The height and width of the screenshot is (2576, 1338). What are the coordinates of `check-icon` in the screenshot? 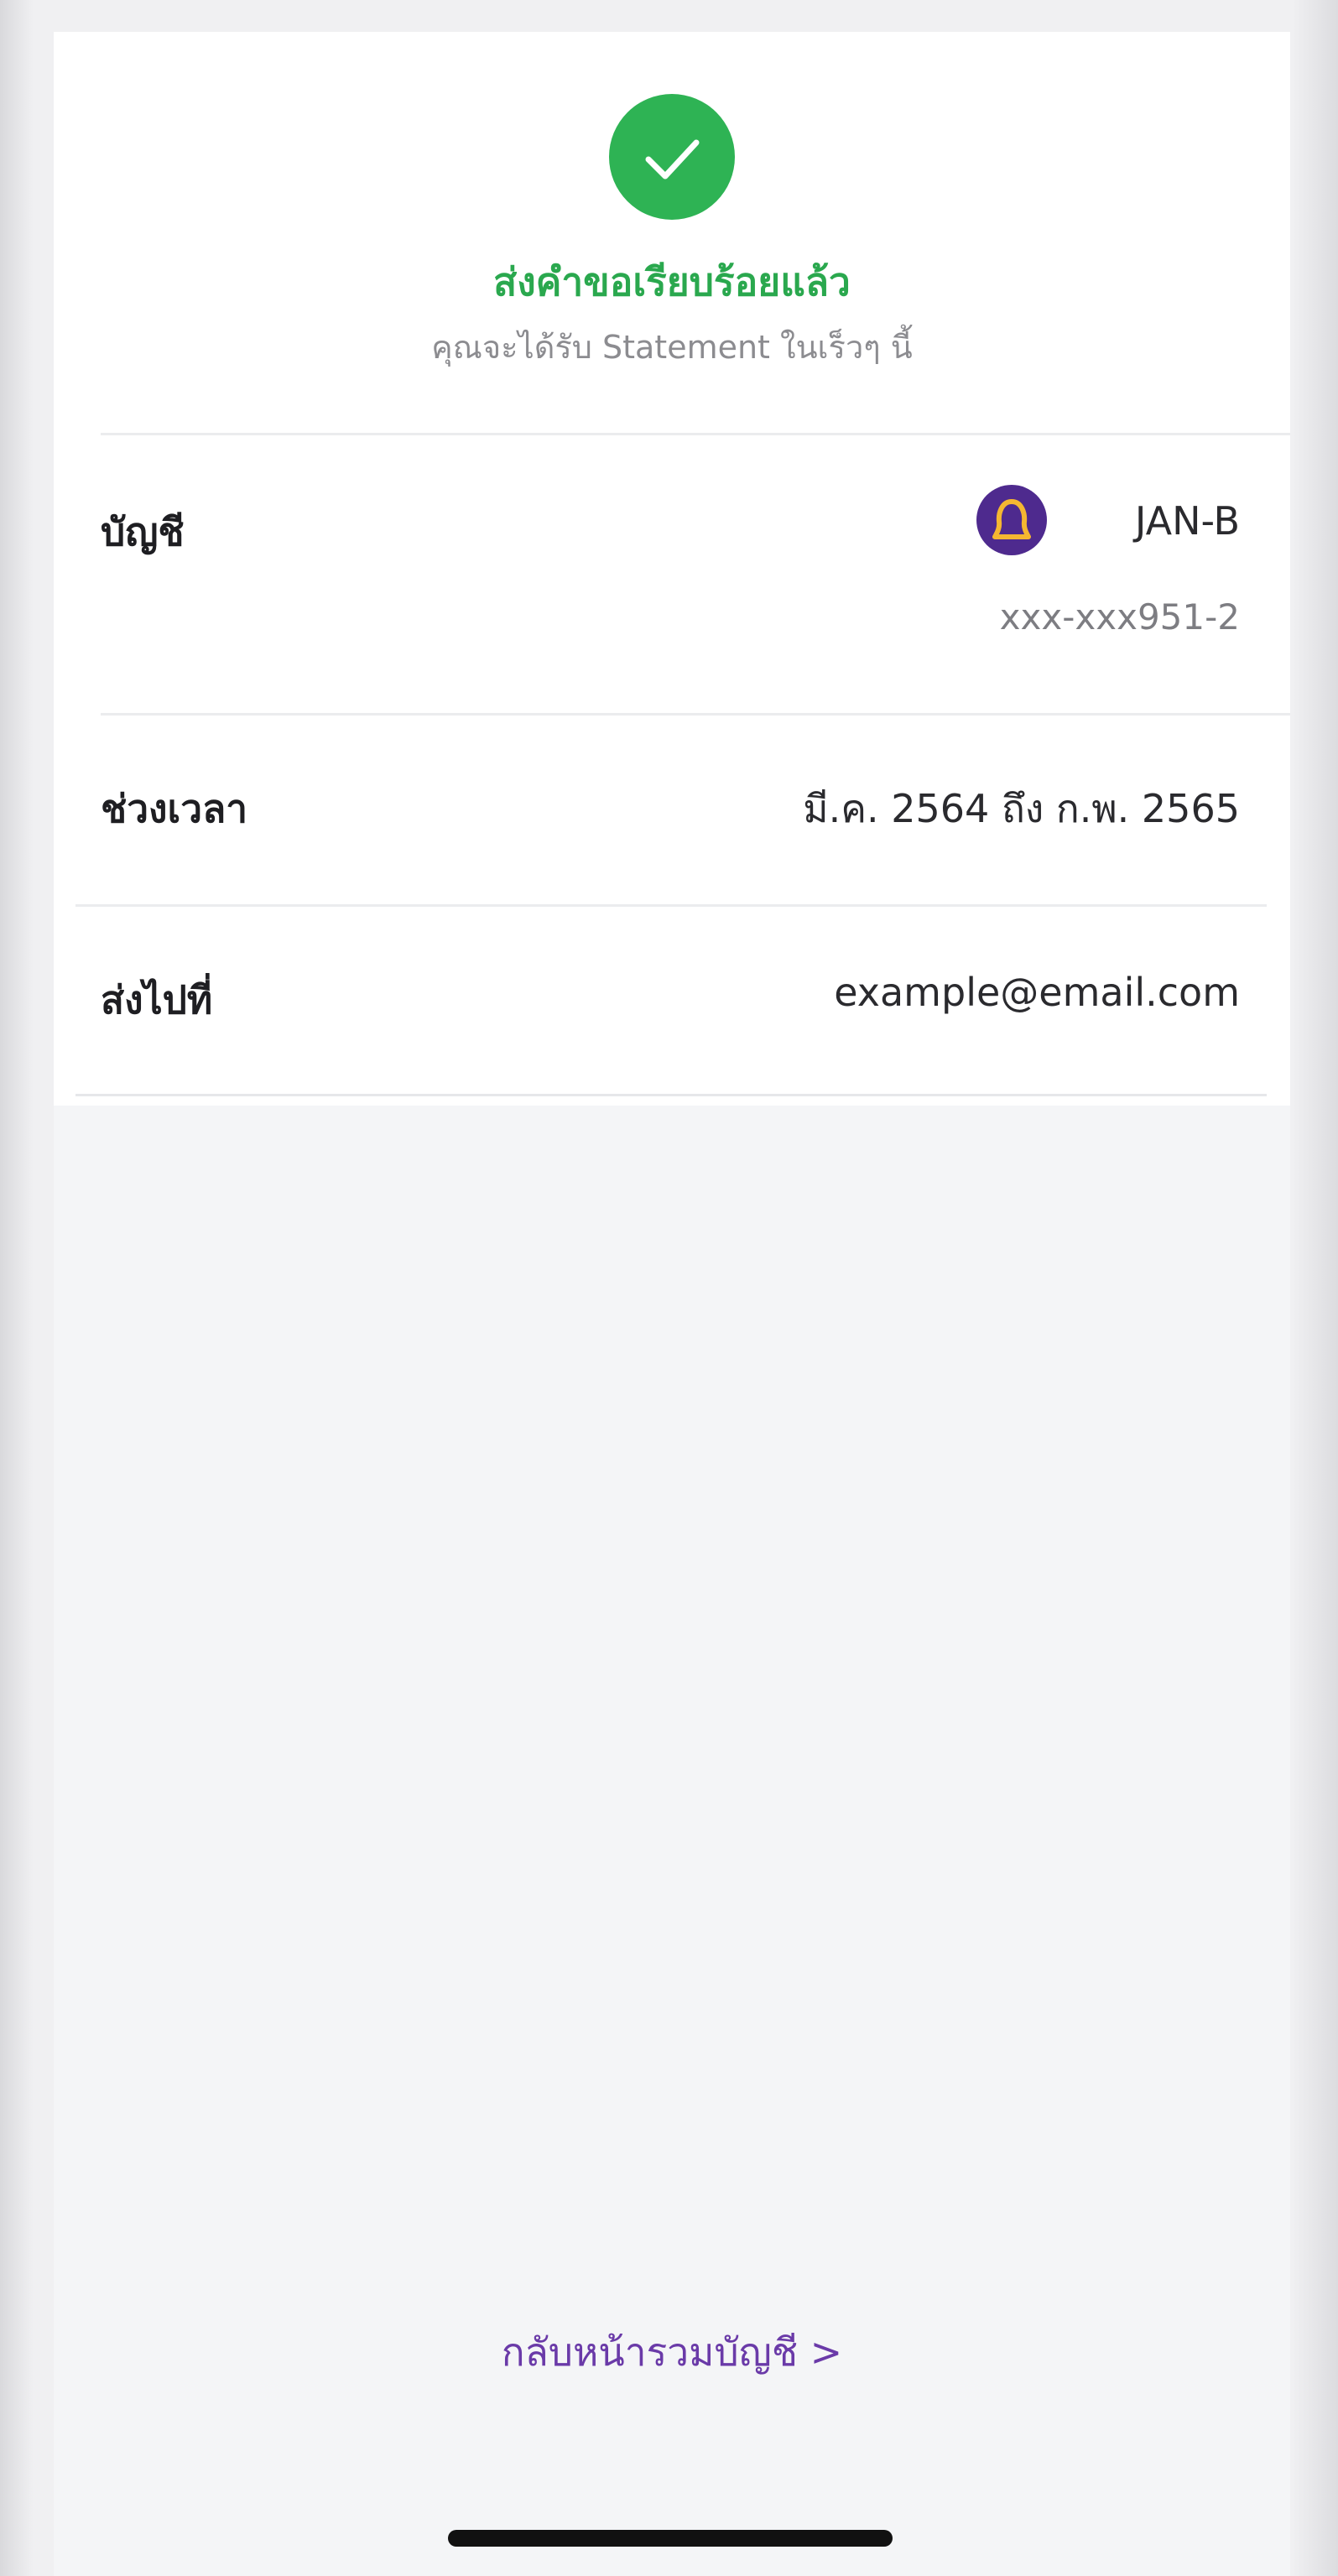 It's located at (672, 159).